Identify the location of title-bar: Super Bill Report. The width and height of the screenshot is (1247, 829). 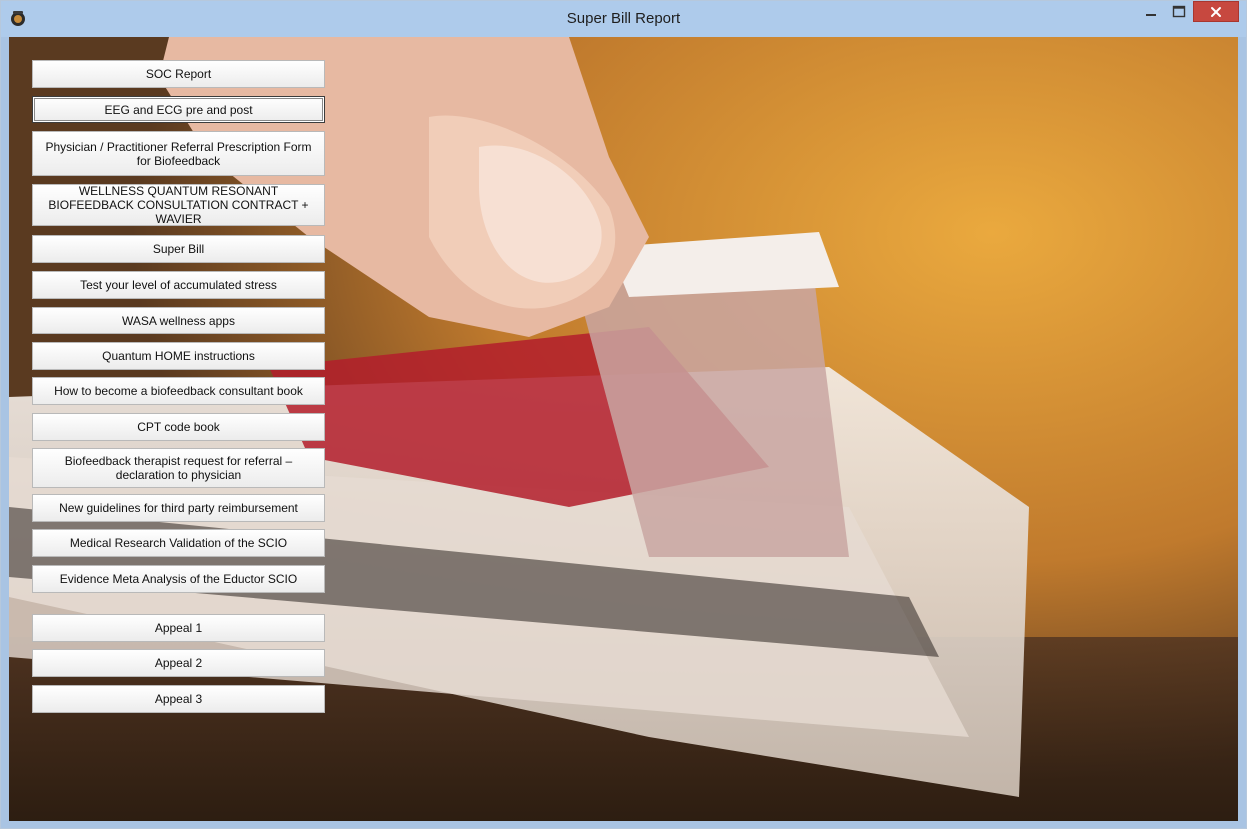
(623, 19).